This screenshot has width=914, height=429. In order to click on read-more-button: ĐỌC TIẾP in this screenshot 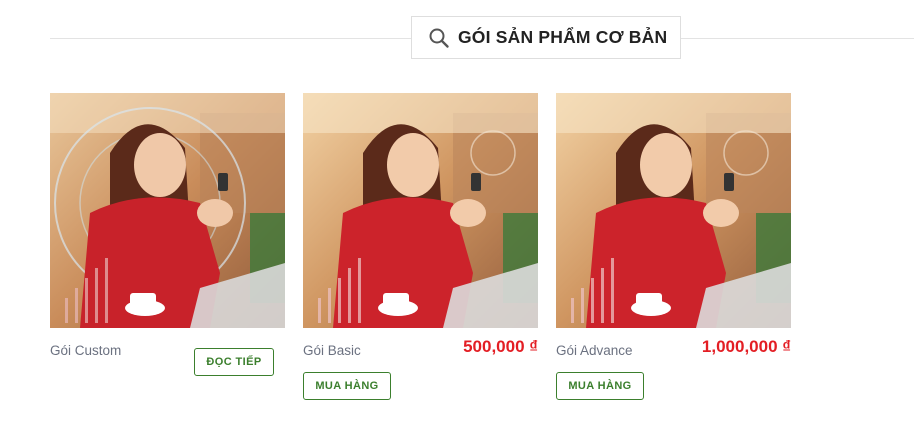, I will do `click(234, 362)`.